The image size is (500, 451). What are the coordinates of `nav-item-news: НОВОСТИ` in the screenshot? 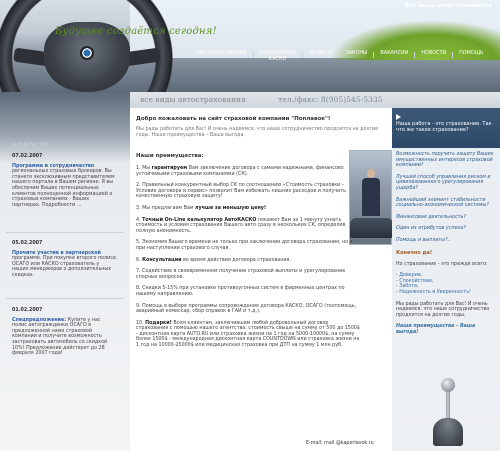 It's located at (433, 59).